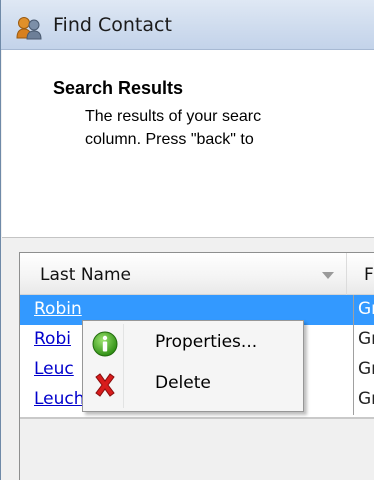  What do you see at coordinates (105, 344) in the screenshot?
I see `info-icon` at bounding box center [105, 344].